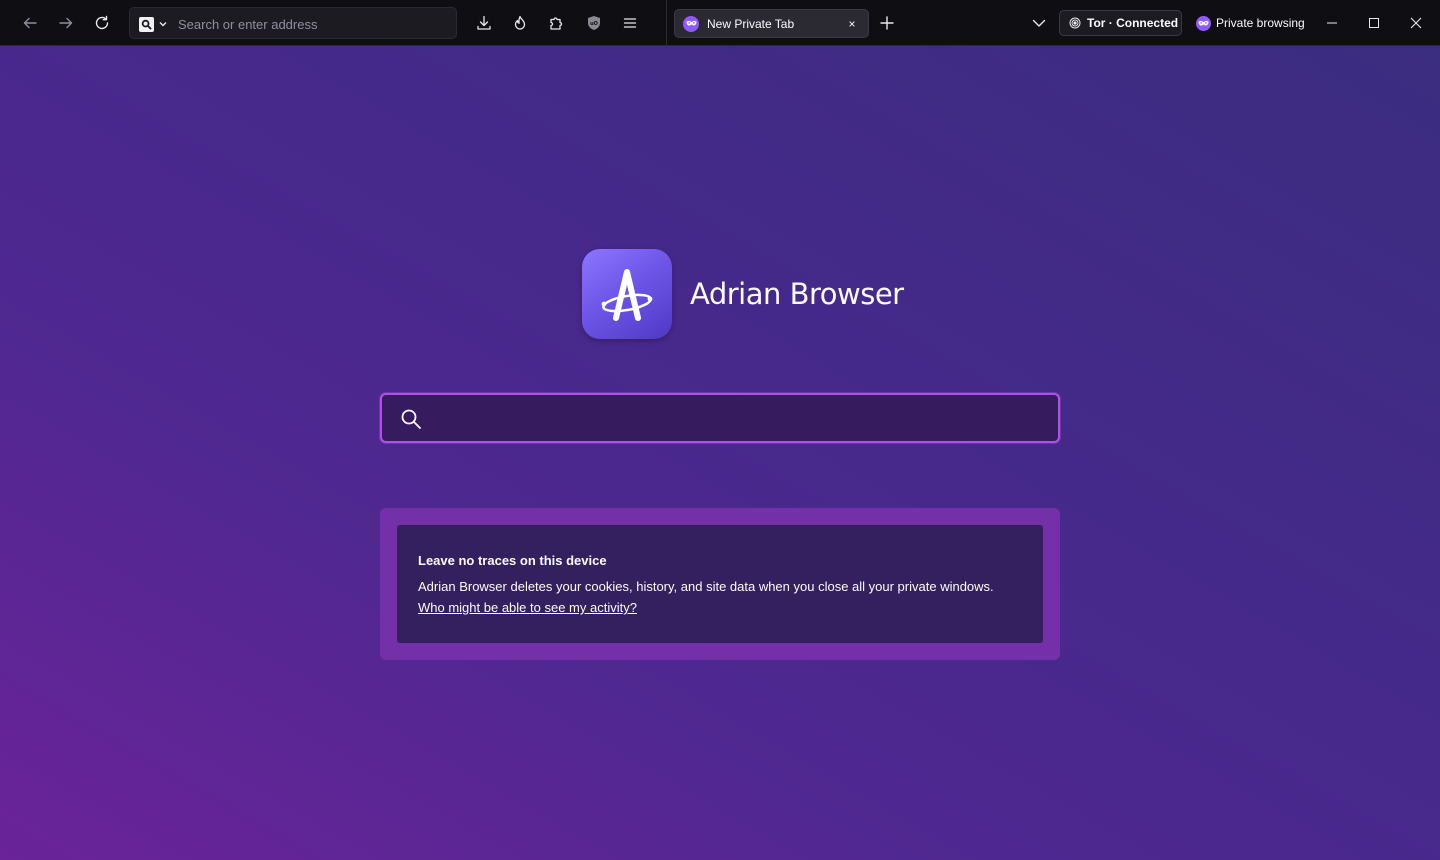 The height and width of the screenshot is (860, 1440). I want to click on address-bar, so click(293, 23).